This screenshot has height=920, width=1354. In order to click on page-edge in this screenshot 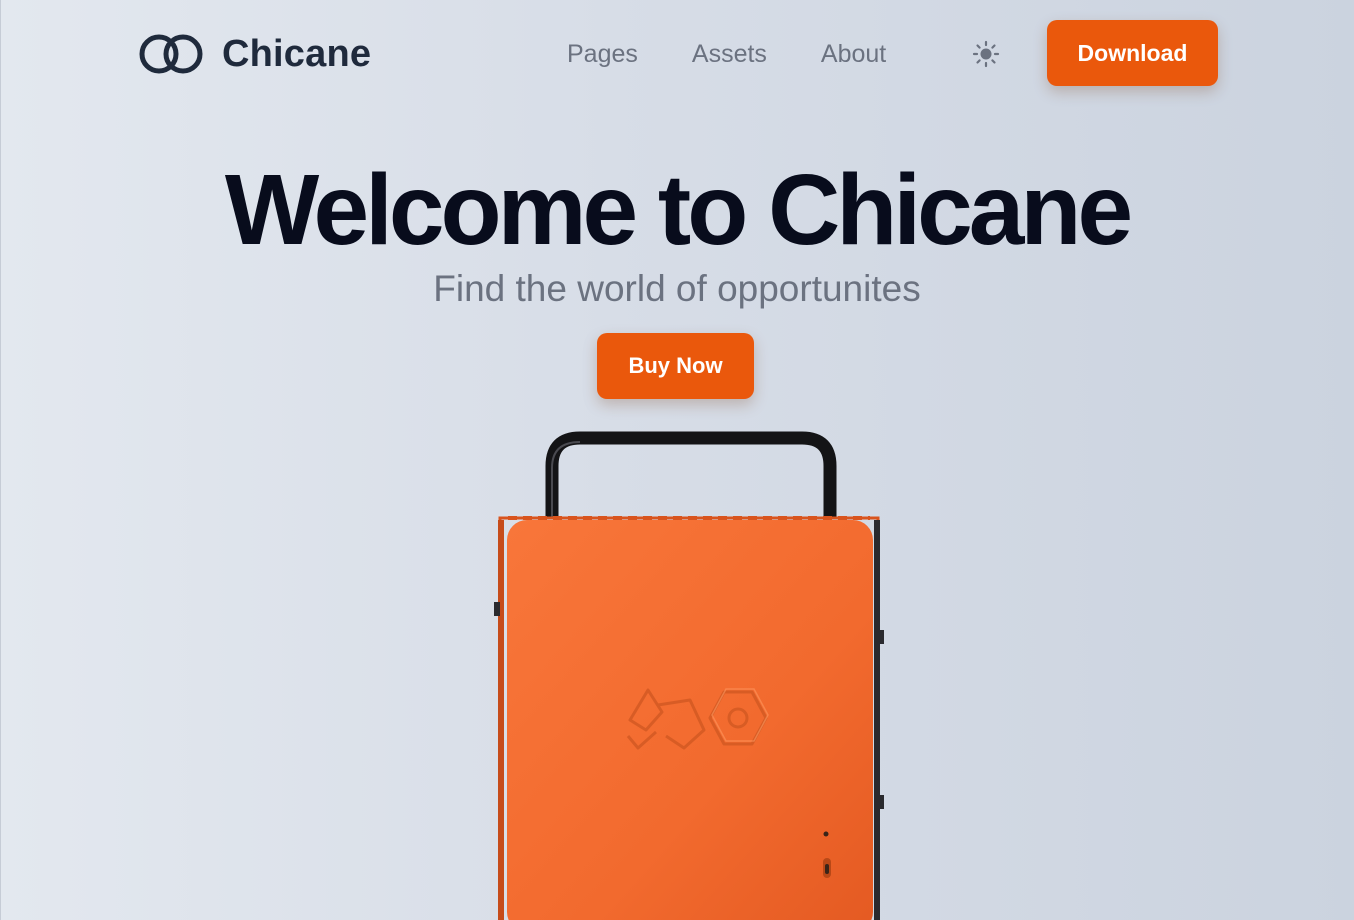, I will do `click(0, 460)`.